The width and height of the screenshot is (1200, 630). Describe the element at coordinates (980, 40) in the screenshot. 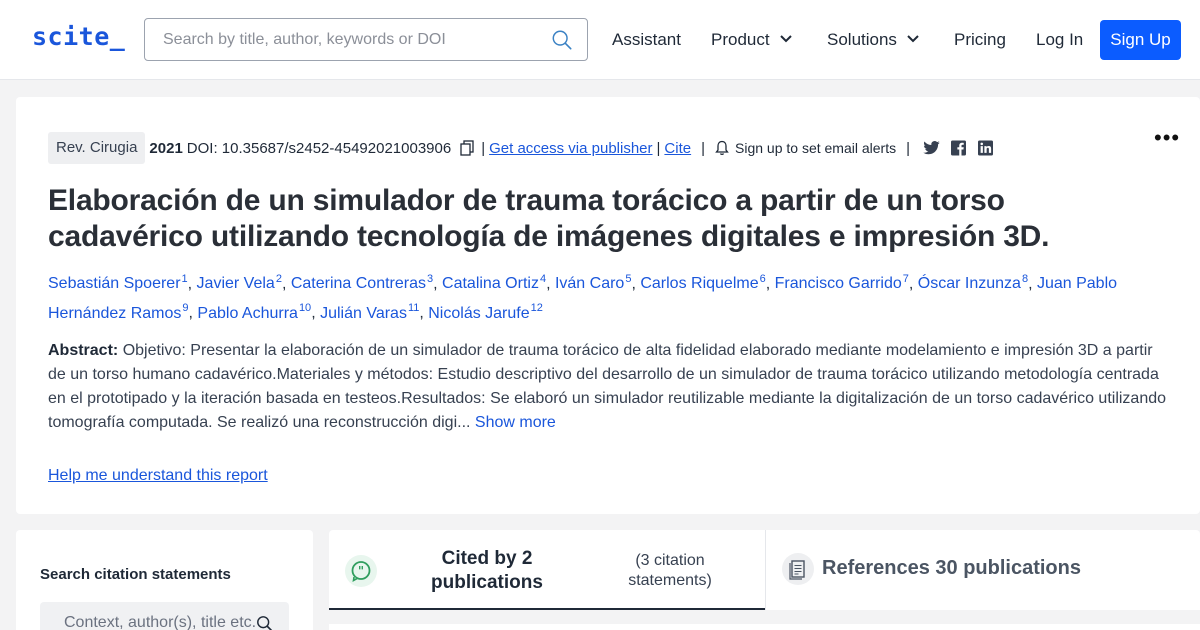

I see `nav-pricing: Pricing` at that location.